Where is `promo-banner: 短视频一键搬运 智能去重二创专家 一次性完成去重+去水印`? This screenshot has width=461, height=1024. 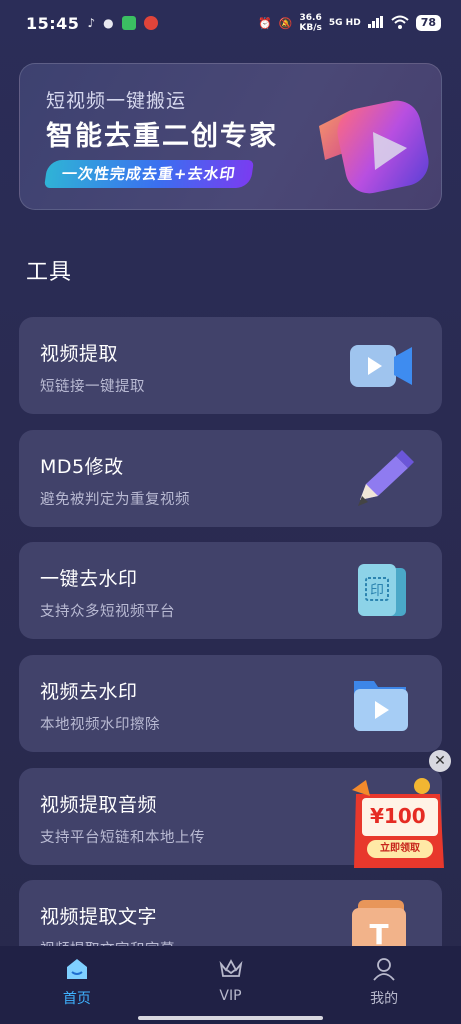 promo-banner: 短视频一键搬运 智能去重二创专家 一次性完成去重+去水印 is located at coordinates (230, 136).